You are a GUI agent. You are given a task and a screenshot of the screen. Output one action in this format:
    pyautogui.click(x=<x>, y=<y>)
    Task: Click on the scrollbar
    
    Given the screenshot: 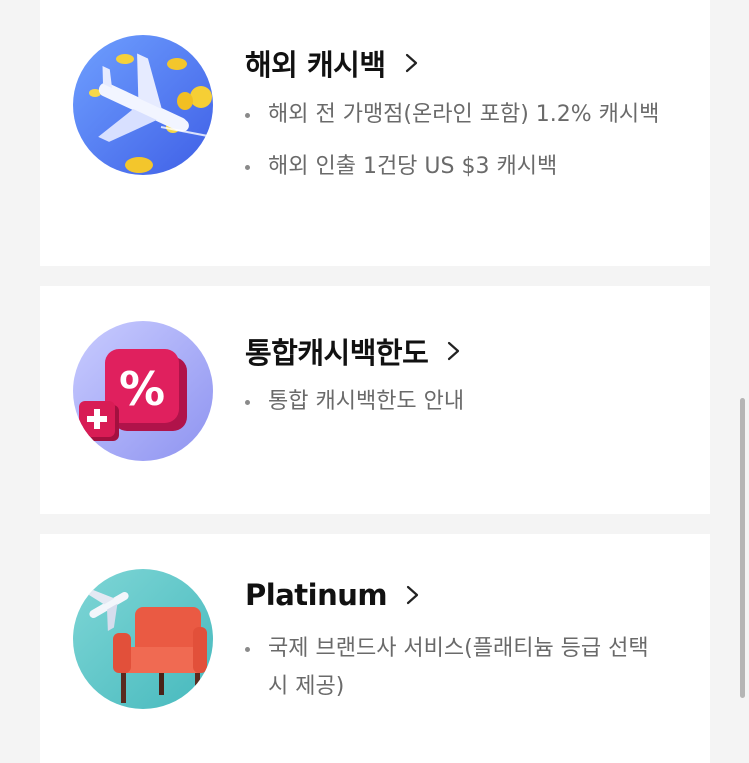 What is the action you would take?
    pyautogui.click(x=742, y=548)
    